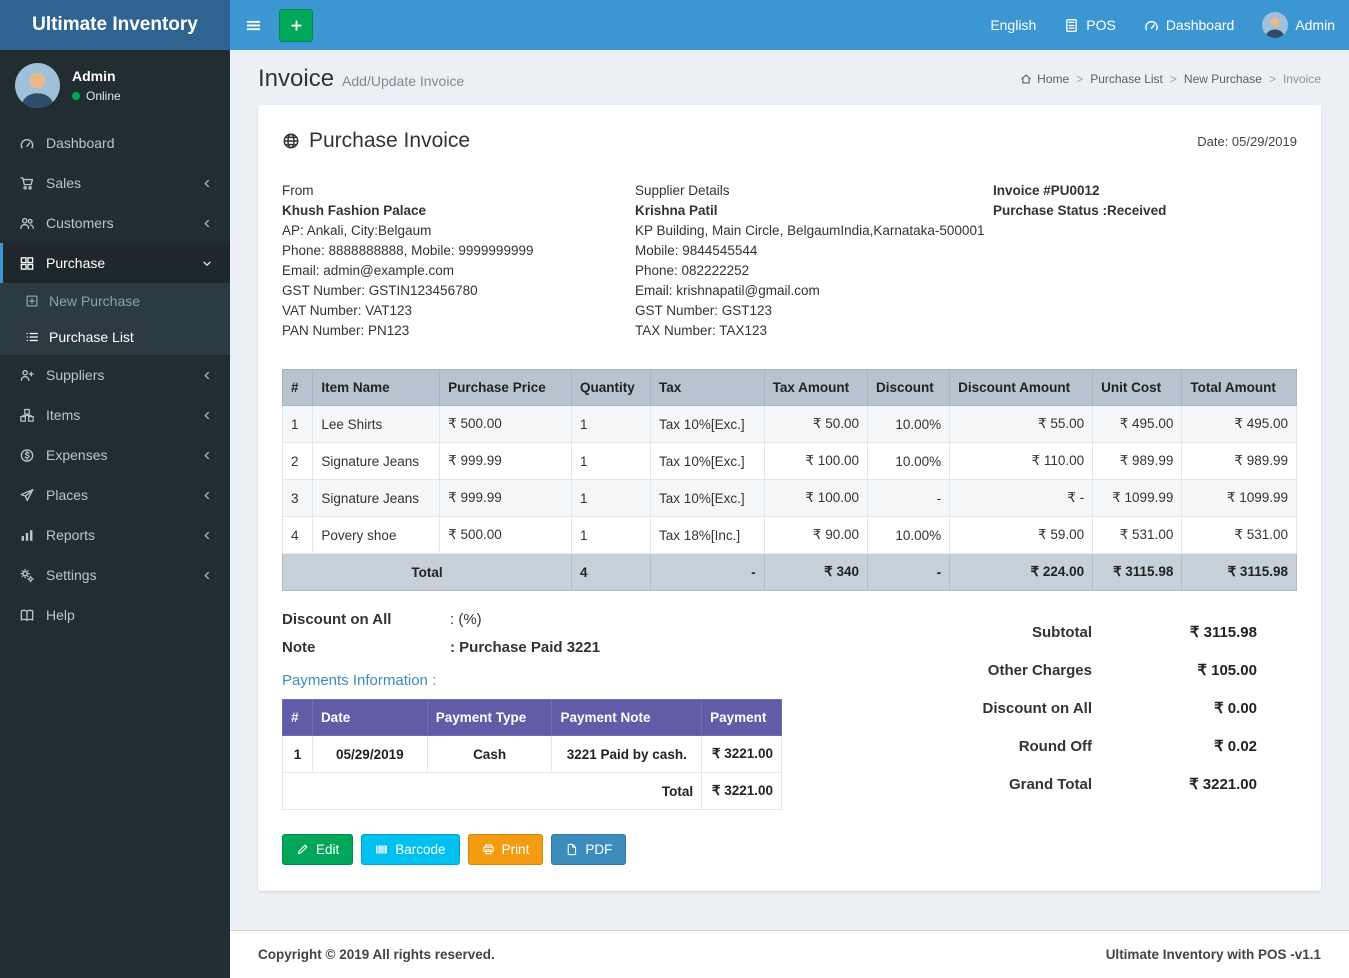  Describe the element at coordinates (27, 183) in the screenshot. I see `cart-icon` at that location.